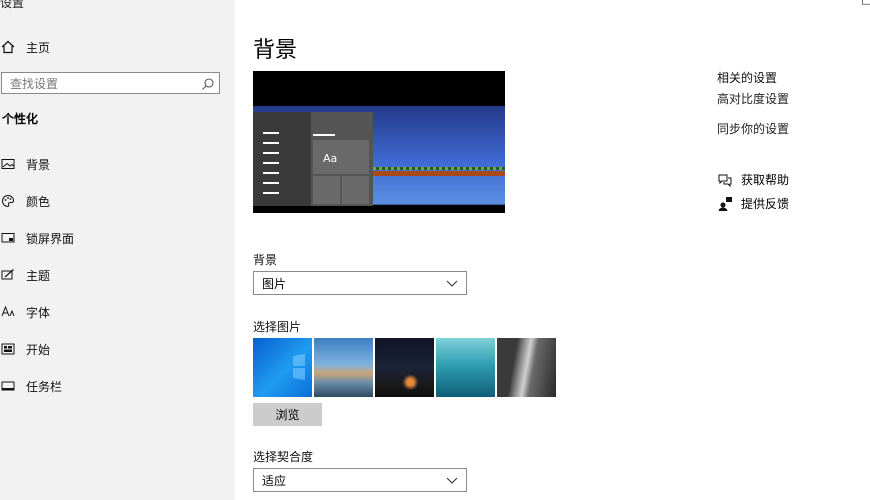  What do you see at coordinates (38, 47) in the screenshot?
I see `nav-home-label: 主页` at bounding box center [38, 47].